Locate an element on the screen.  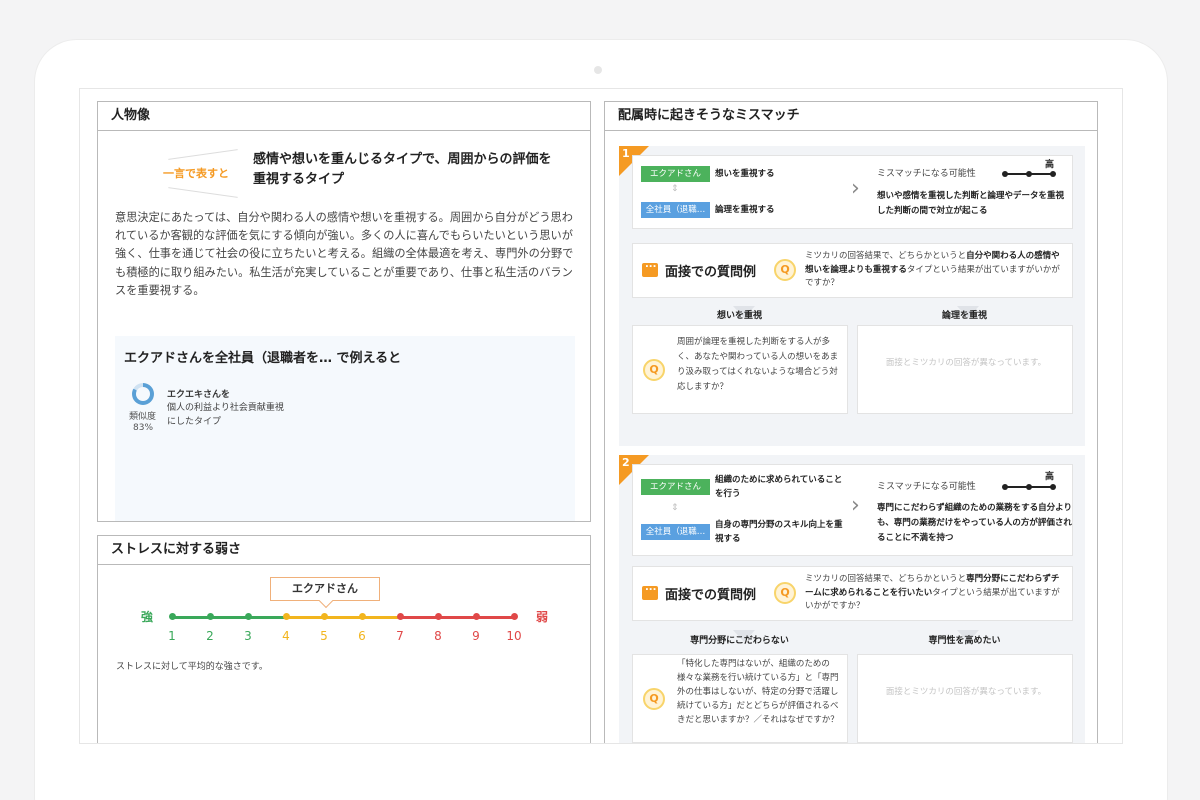
similarity-ring-icon is located at coordinates (143, 394).